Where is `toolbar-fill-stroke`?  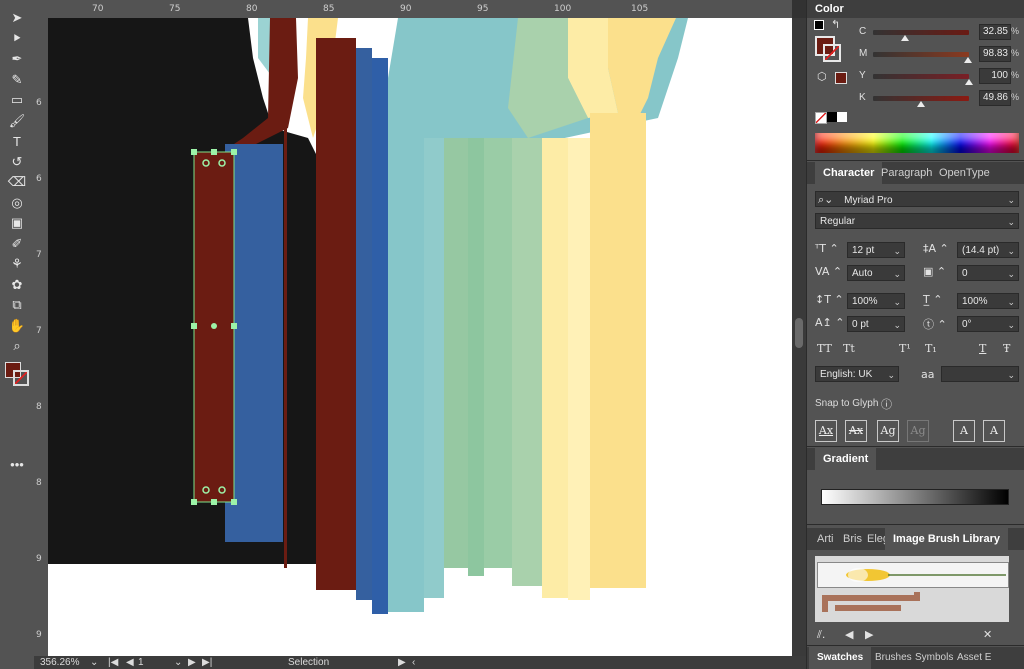
toolbar-fill-stroke is located at coordinates (17, 374).